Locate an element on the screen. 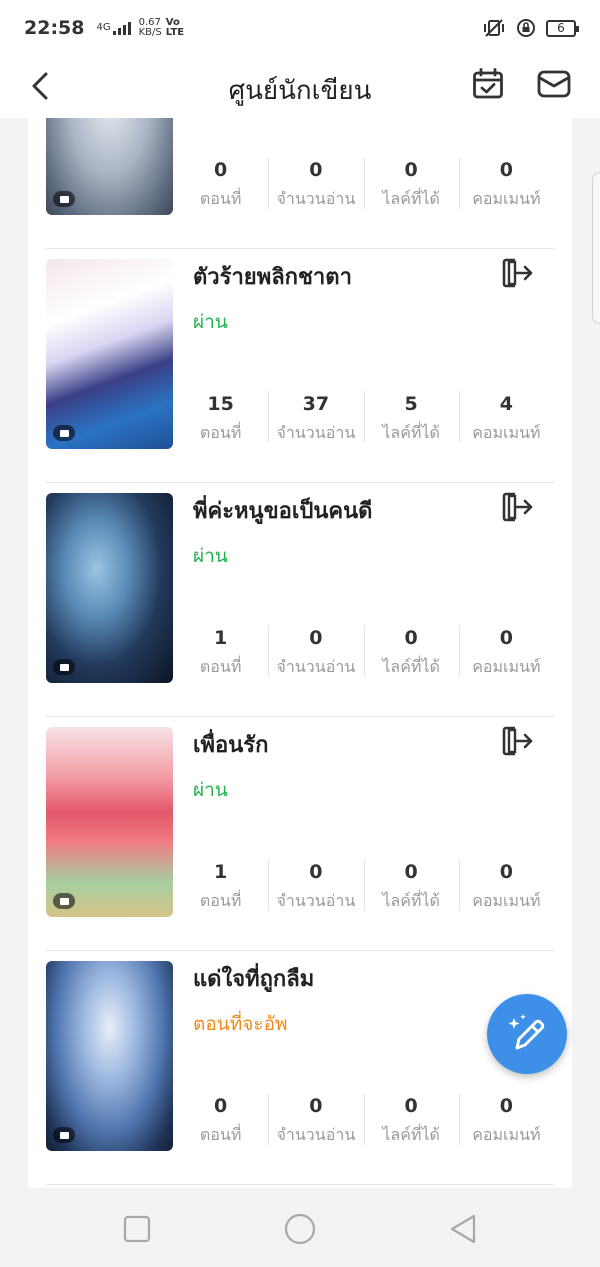 This screenshot has height=1267, width=600. book-title: ตัวร้ายพลิกชาตา is located at coordinates (272, 277).